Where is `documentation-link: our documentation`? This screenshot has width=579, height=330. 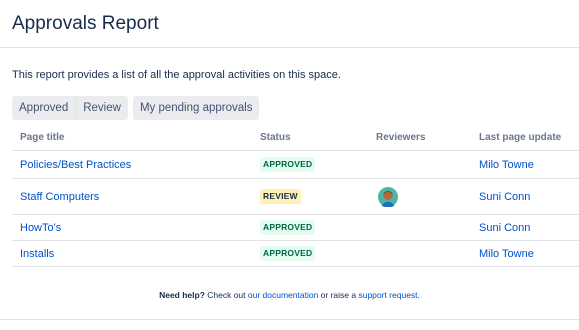 documentation-link: our documentation is located at coordinates (283, 295).